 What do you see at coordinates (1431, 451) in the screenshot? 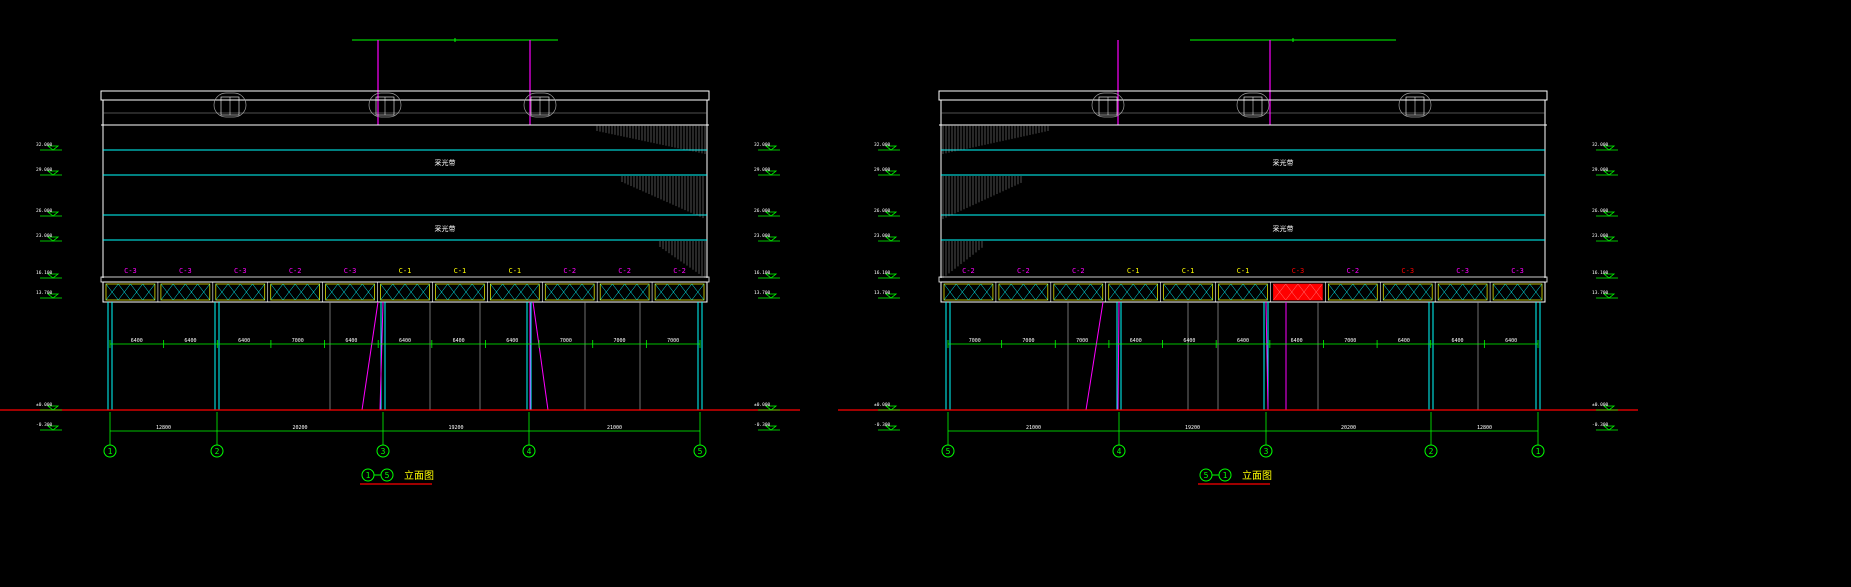
I see `axis-bubble-label: 2` at bounding box center [1431, 451].